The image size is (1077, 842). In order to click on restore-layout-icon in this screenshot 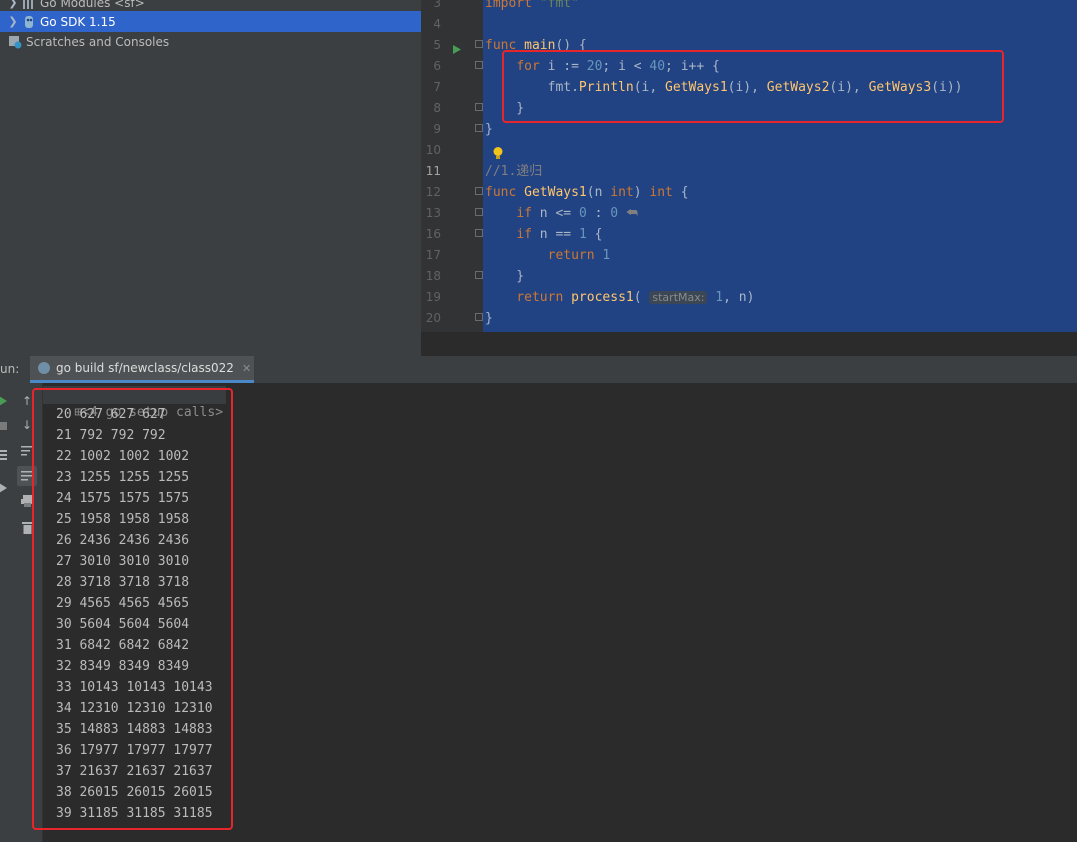, I will do `click(4, 455)`.